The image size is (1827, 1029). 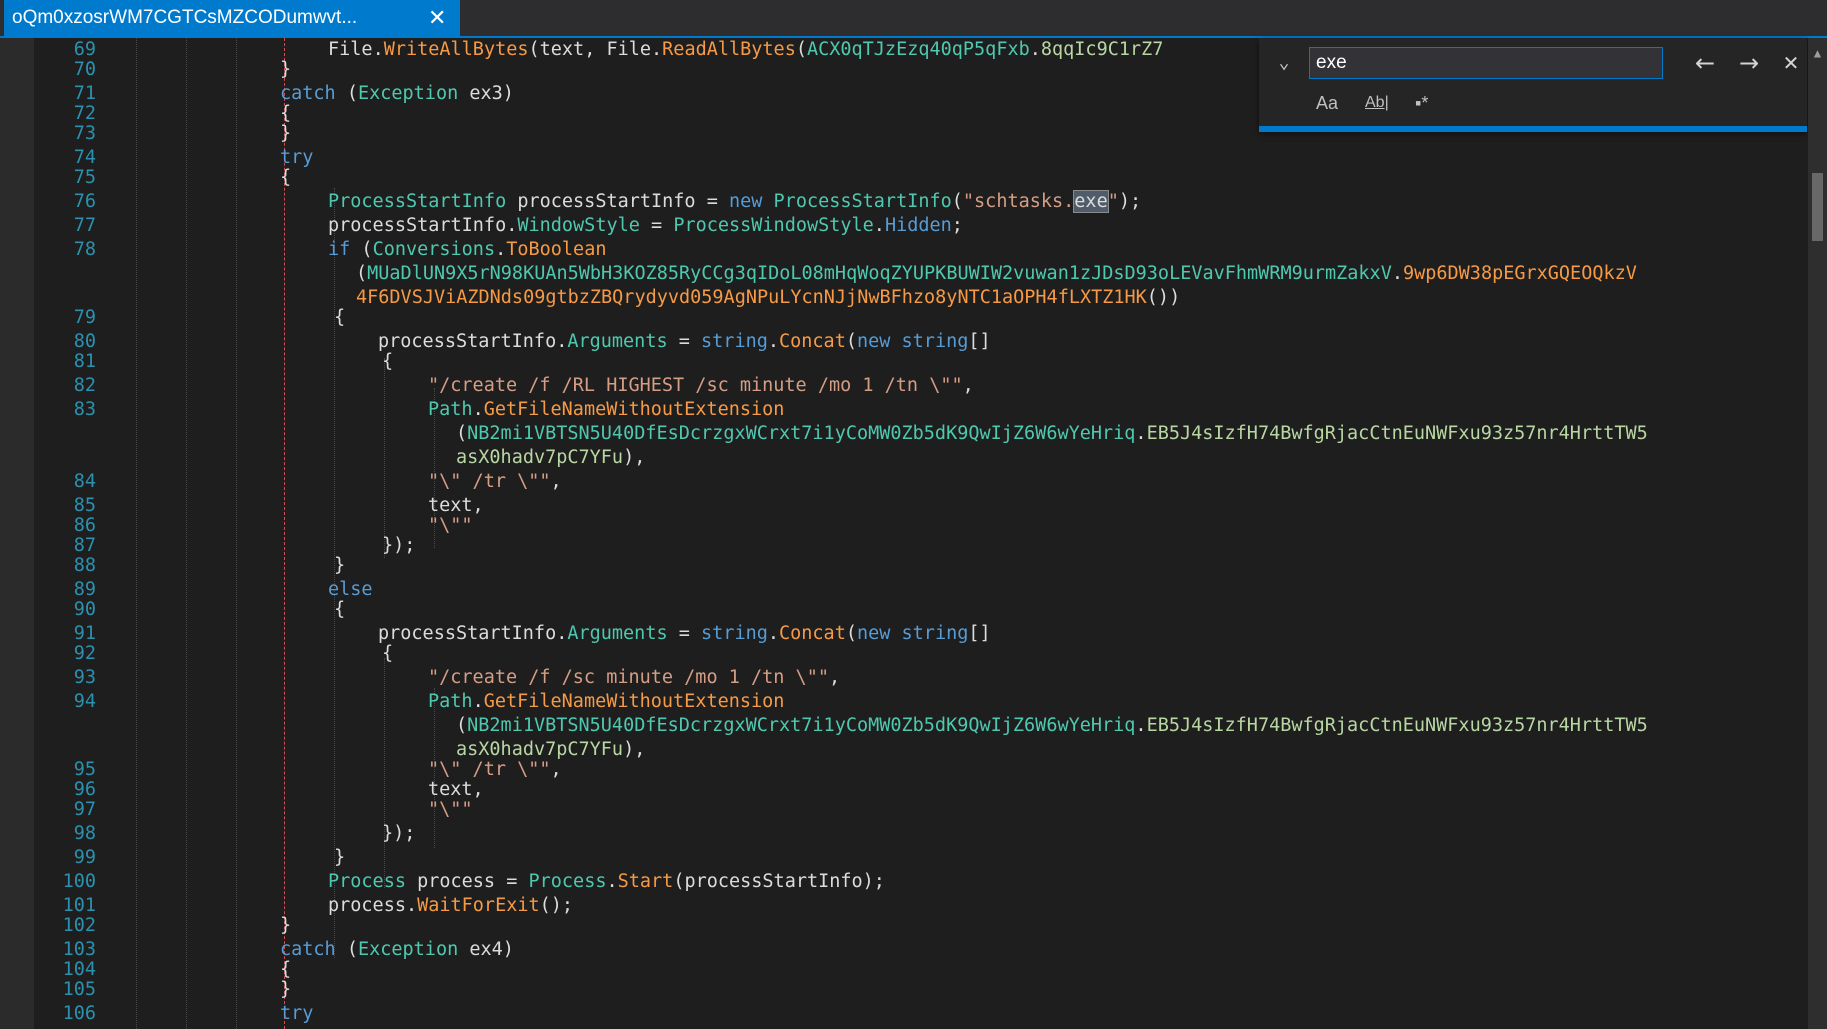 What do you see at coordinates (489, 481) in the screenshot?
I see `code-token: "\" /tr \""` at bounding box center [489, 481].